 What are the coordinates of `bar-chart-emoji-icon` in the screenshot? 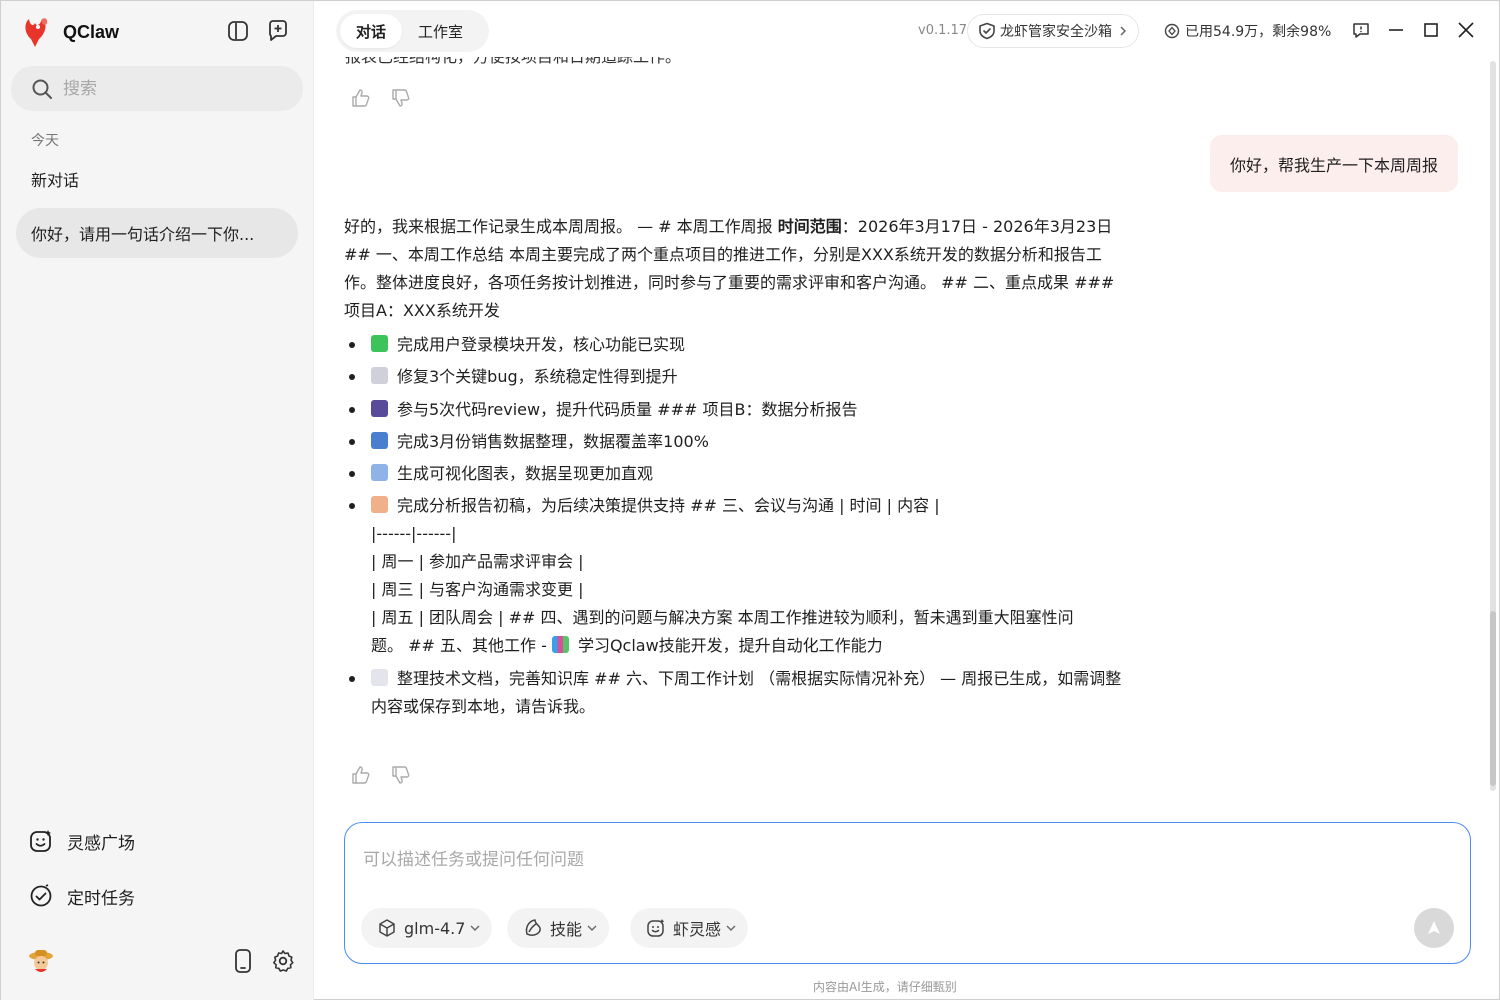 It's located at (379, 440).